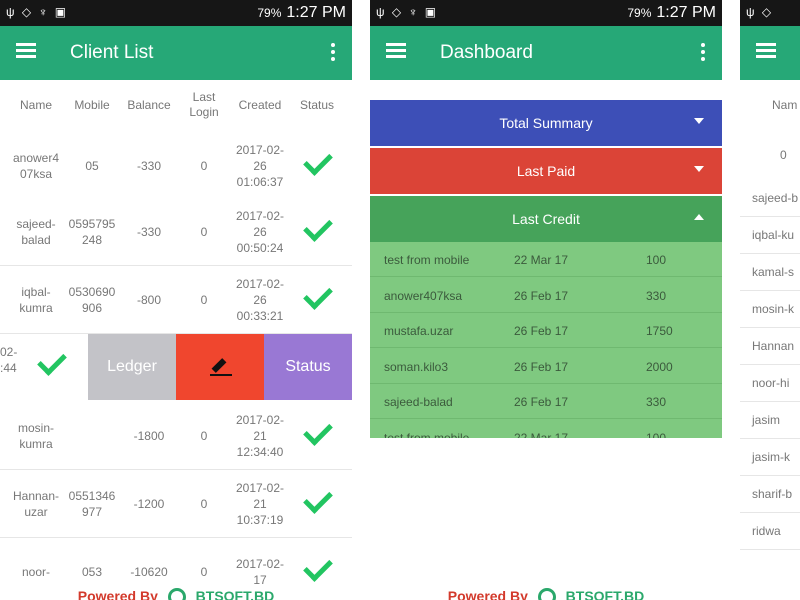  I want to click on client-name-row: kamal-s, so click(770, 272).